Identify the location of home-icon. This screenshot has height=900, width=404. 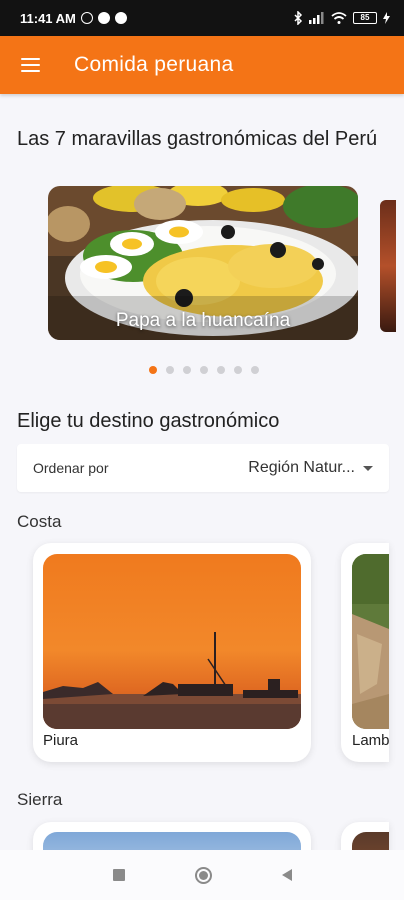
(203, 875).